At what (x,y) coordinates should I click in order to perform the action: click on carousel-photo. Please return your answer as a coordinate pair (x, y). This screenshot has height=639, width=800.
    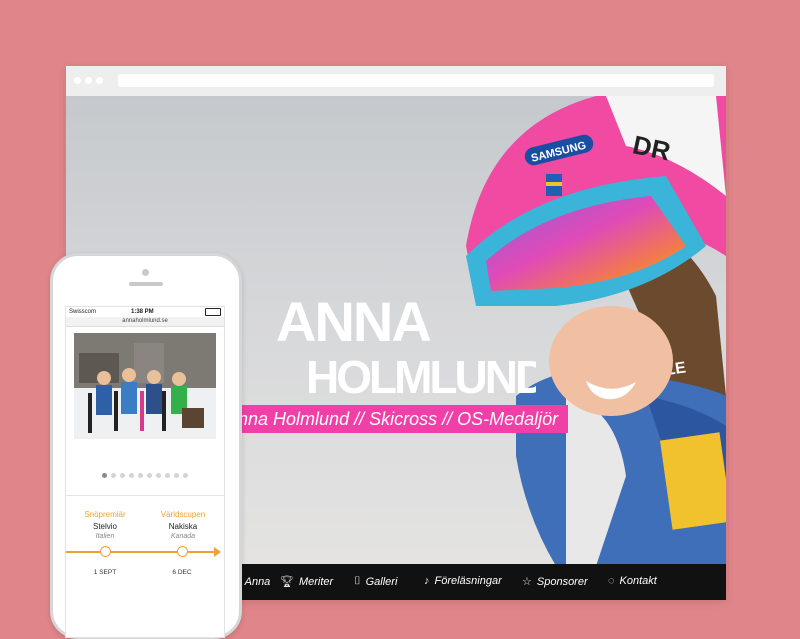
    Looking at the image, I should click on (145, 386).